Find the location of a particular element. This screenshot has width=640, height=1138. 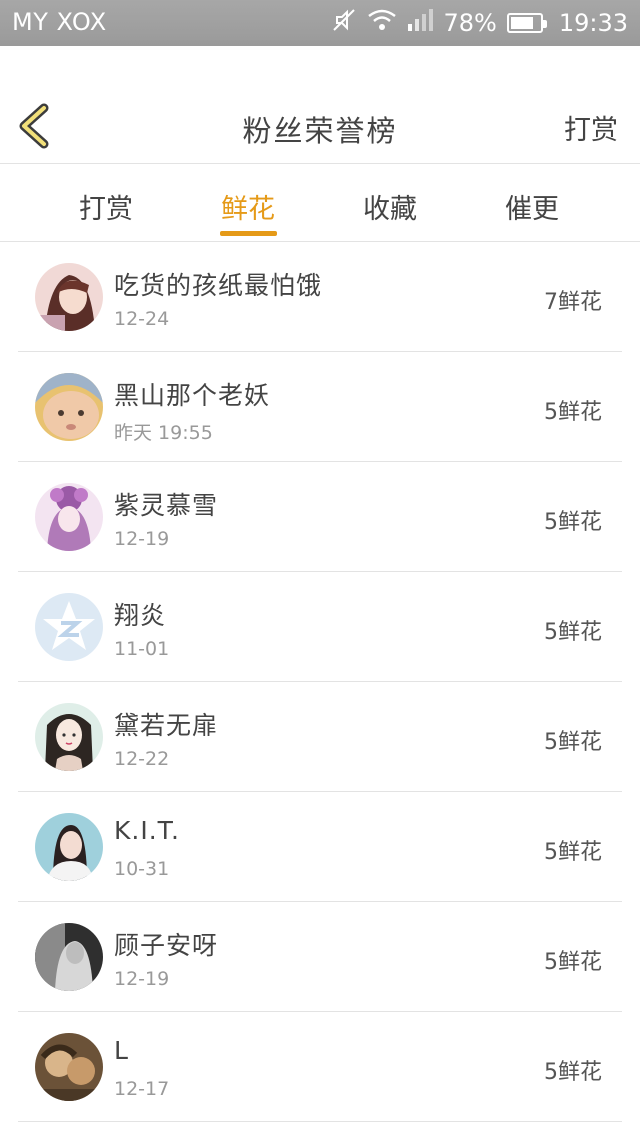

list-item: 顾子安呀 12-19 5鲜花 is located at coordinates (320, 957).